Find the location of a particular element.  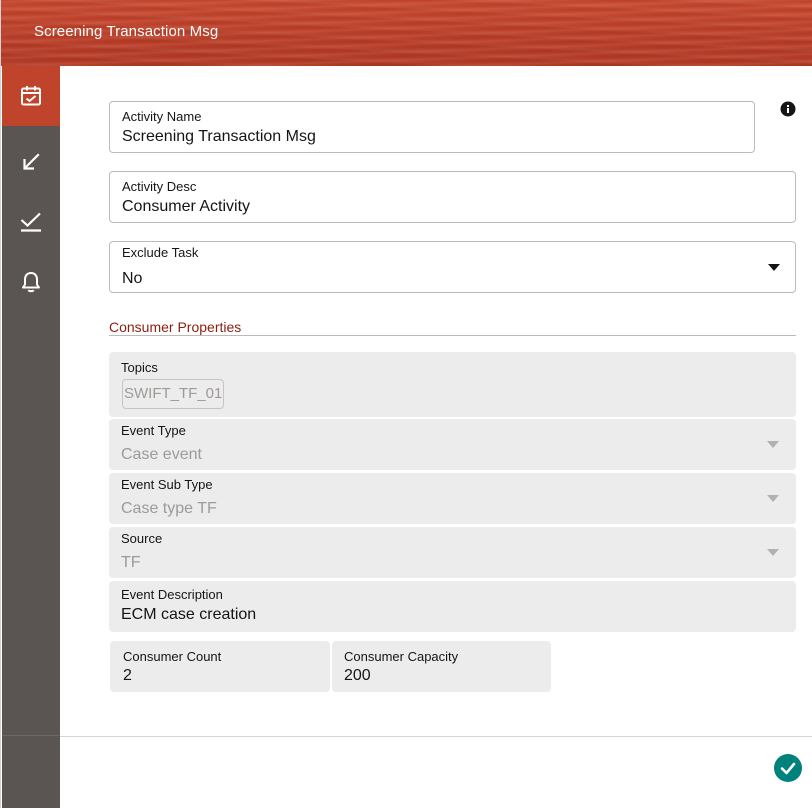

footer-divider is located at coordinates (436, 736).